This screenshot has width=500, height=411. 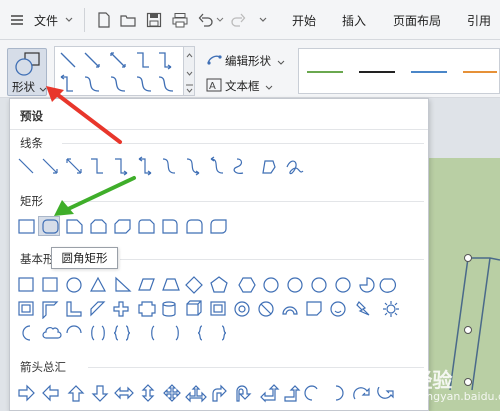 I want to click on freeform-icon, so click(x=269, y=167).